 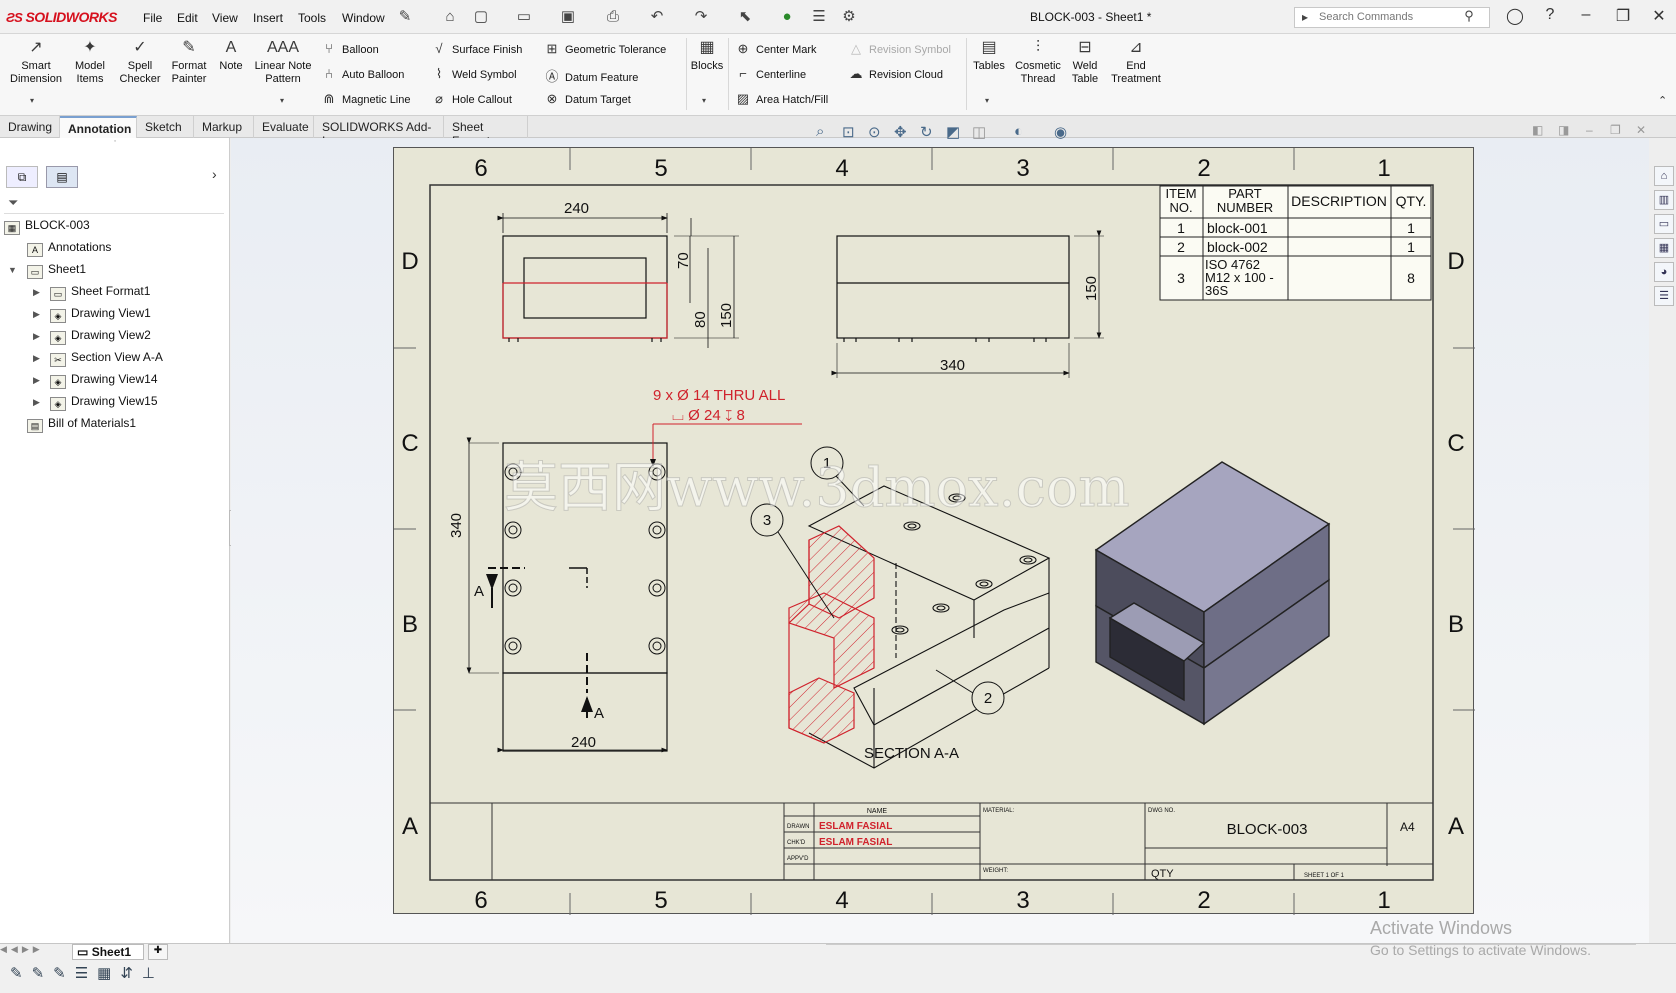 What do you see at coordinates (745, 17) in the screenshot?
I see `select-arrow-icon: ⬉` at bounding box center [745, 17].